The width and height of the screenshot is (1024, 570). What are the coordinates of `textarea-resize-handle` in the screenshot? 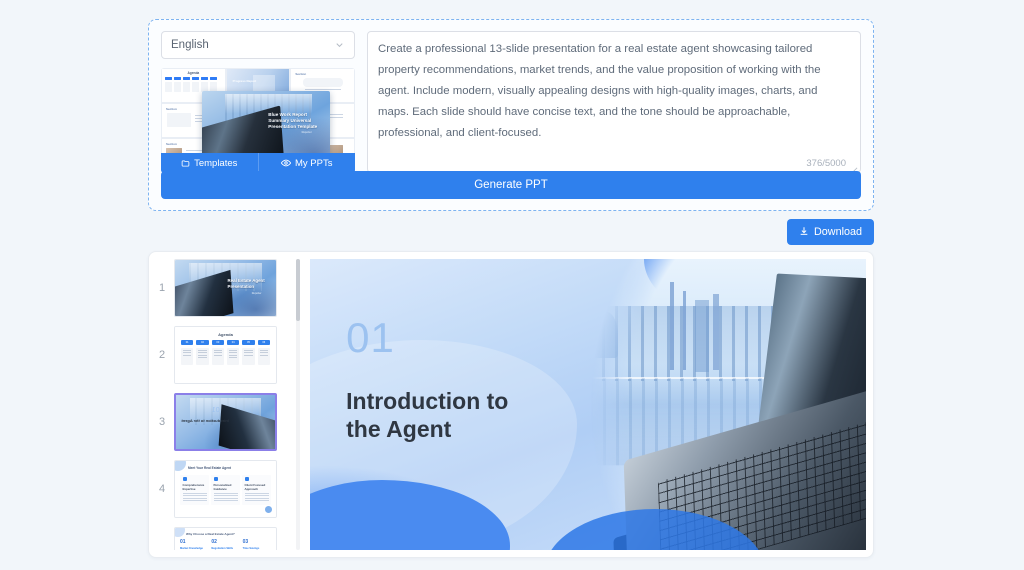 It's located at (853, 168).